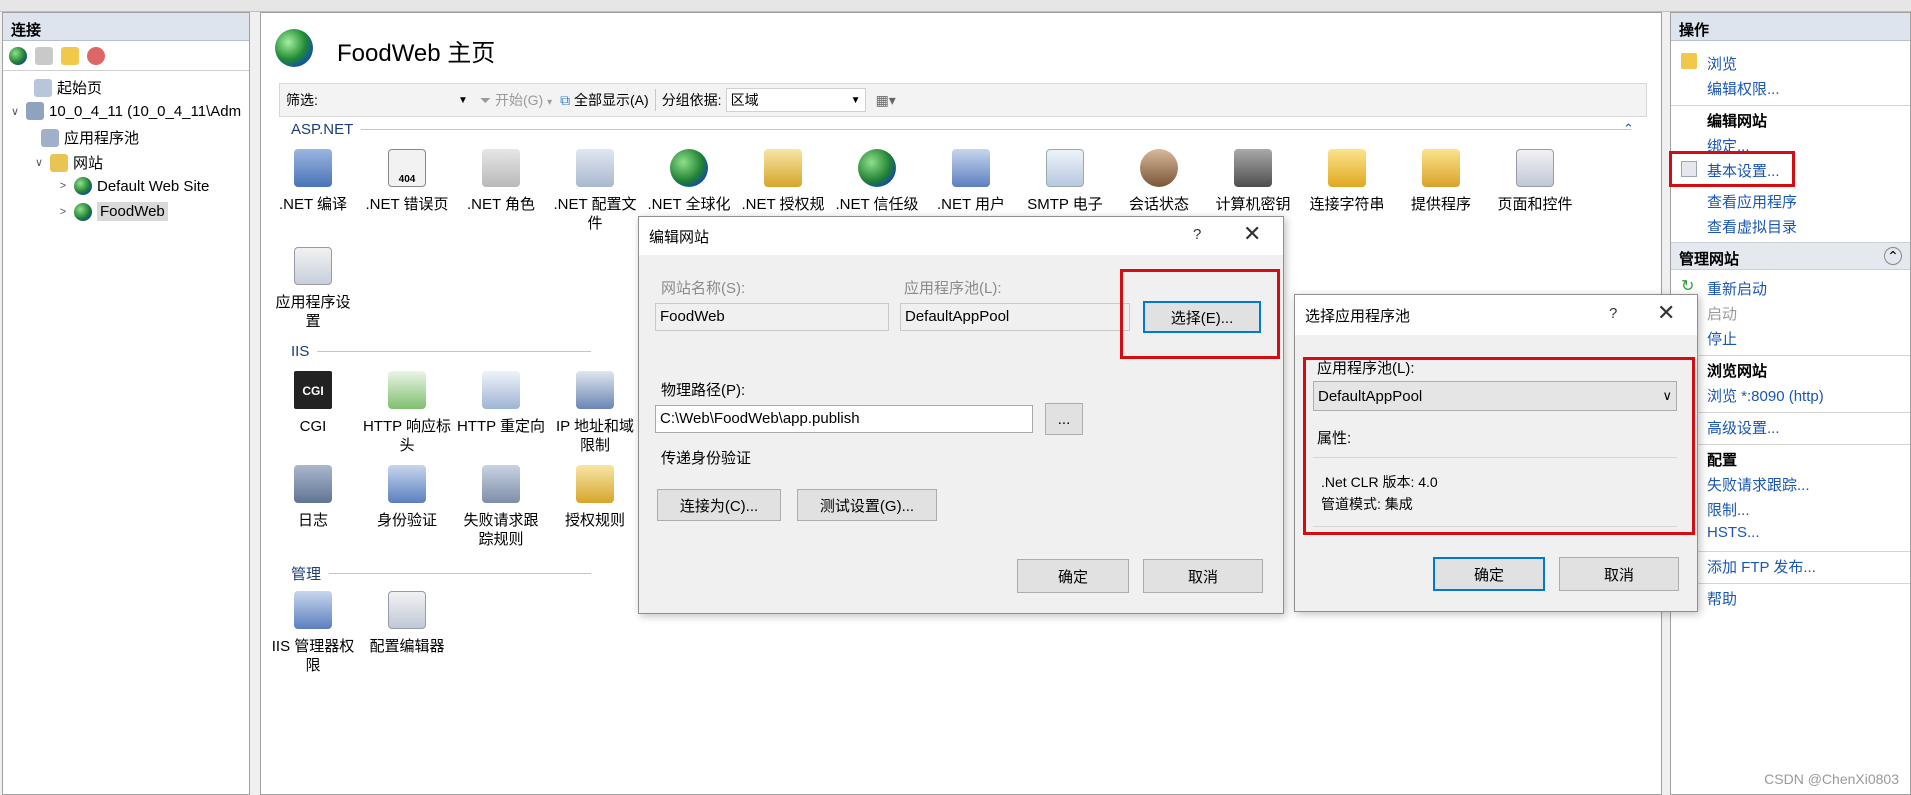  Describe the element at coordinates (43, 87) in the screenshot. I see `start-page-icon` at that location.